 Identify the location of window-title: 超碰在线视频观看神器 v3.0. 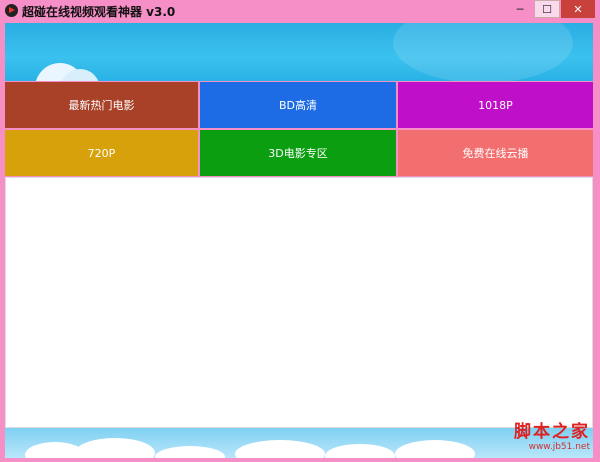
(99, 12).